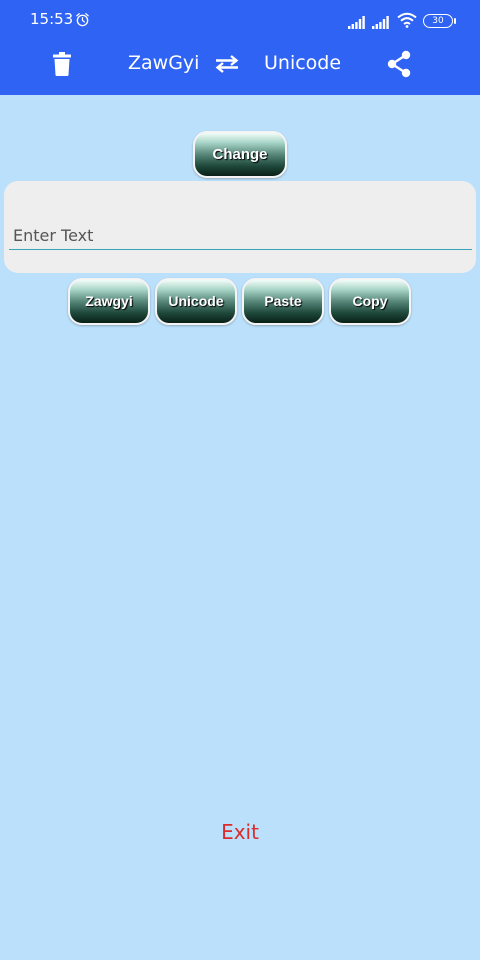  Describe the element at coordinates (240, 154) in the screenshot. I see `change-button: Change` at that location.